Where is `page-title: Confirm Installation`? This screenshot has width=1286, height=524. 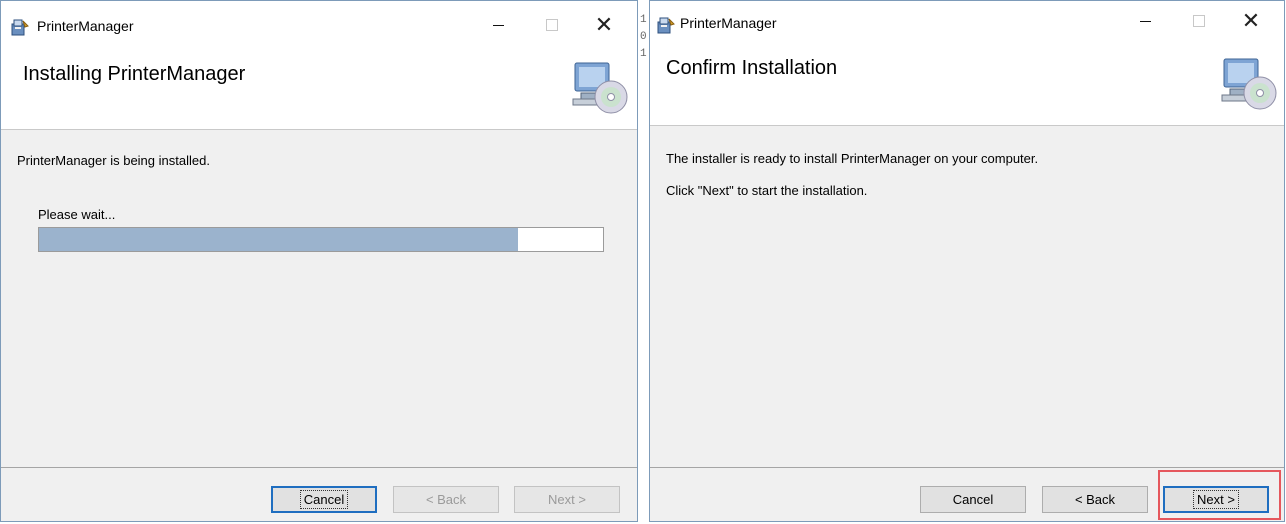
page-title: Confirm Installation is located at coordinates (752, 68).